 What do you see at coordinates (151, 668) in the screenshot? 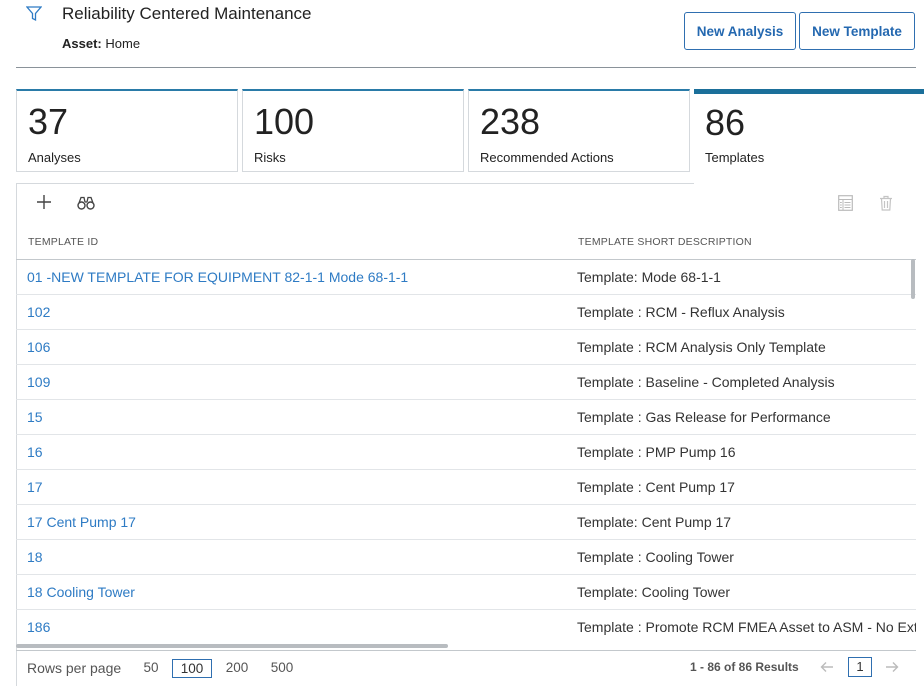
I see `page-size-option-50: 50` at bounding box center [151, 668].